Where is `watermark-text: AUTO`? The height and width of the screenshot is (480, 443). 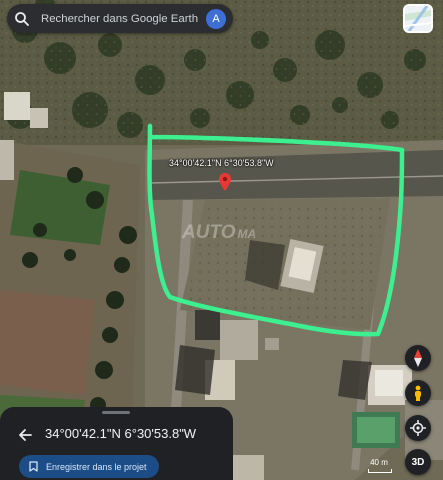
watermark-text: AUTO is located at coordinates (209, 232).